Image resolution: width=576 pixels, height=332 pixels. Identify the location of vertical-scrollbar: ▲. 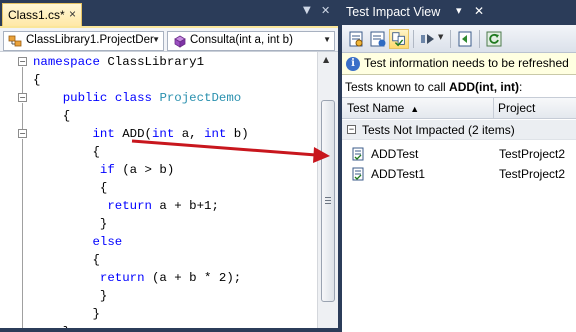
(327, 190).